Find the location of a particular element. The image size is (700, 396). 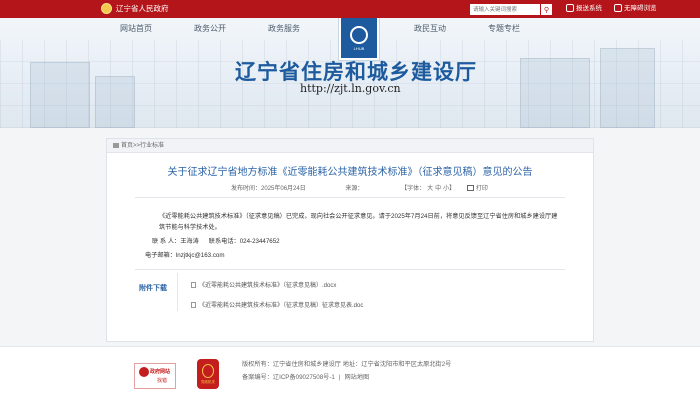

party-gov-badge: 党政机关 is located at coordinates (208, 374).